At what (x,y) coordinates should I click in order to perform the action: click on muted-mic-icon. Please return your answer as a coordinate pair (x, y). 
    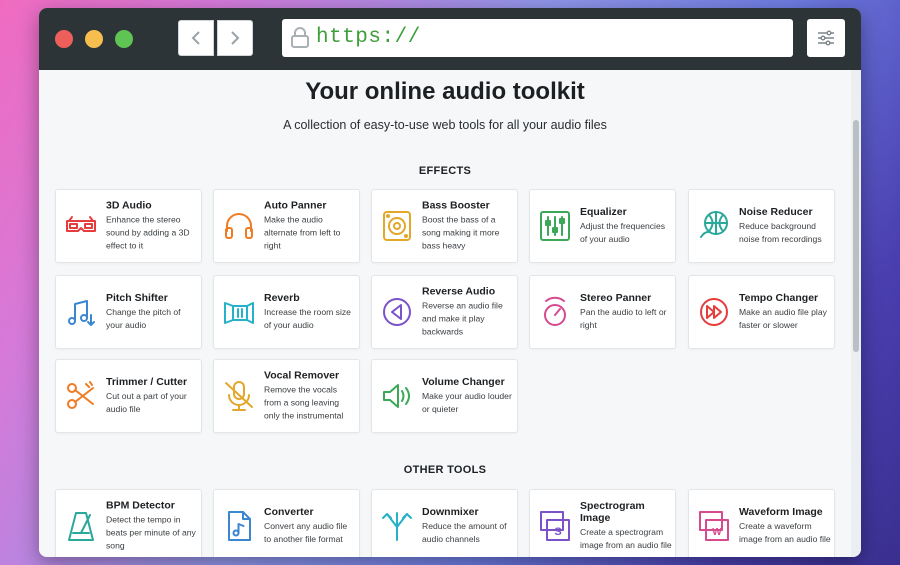
    Looking at the image, I should click on (239, 396).